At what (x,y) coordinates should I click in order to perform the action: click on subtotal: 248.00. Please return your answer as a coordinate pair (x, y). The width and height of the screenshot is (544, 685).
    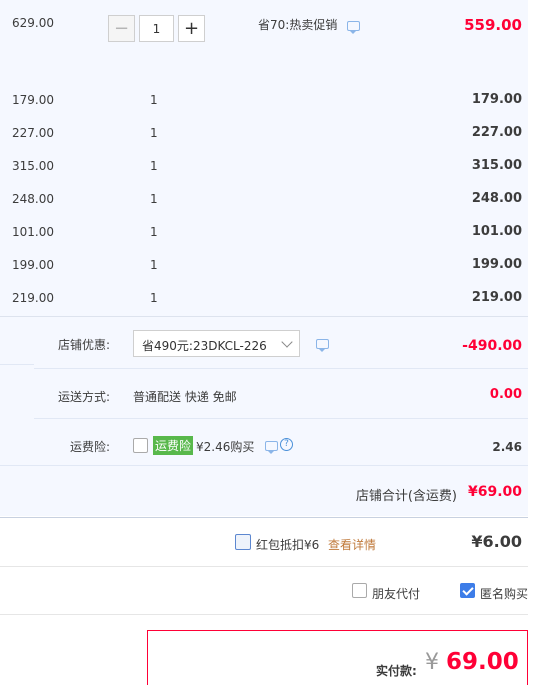
    Looking at the image, I should click on (496, 198).